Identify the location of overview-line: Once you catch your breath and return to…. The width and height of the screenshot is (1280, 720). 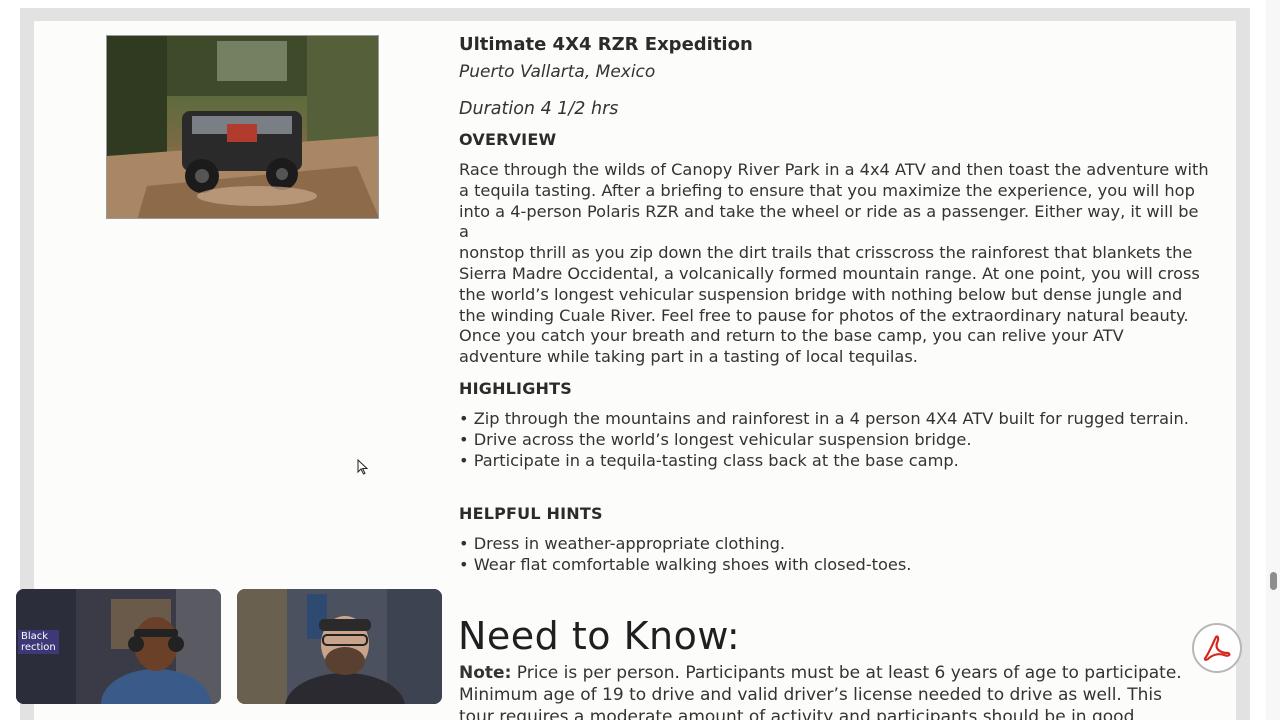
(791, 336).